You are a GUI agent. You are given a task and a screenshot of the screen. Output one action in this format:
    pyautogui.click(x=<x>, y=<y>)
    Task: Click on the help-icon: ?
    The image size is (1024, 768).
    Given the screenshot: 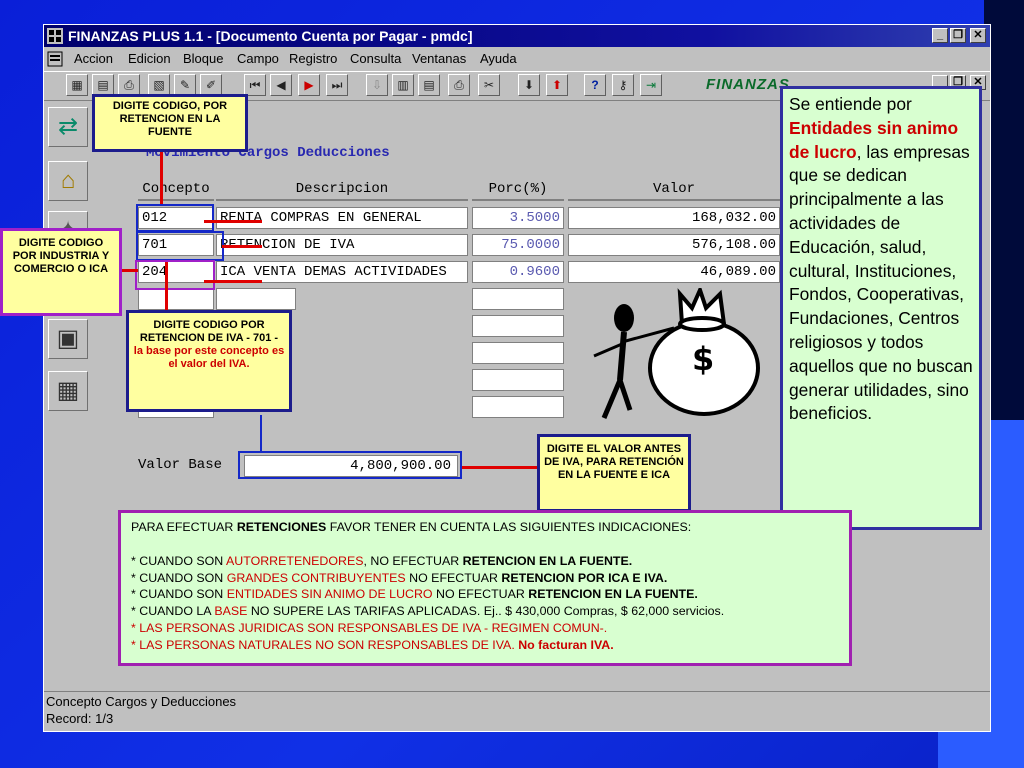 What is the action you would take?
    pyautogui.click(x=595, y=85)
    